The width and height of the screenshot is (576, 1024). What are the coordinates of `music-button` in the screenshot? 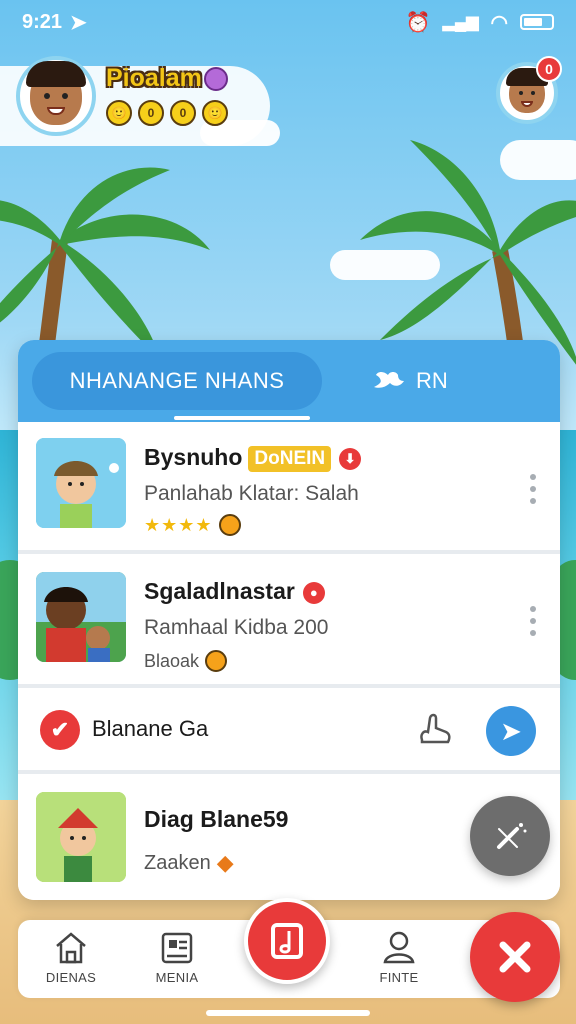 It's located at (287, 941).